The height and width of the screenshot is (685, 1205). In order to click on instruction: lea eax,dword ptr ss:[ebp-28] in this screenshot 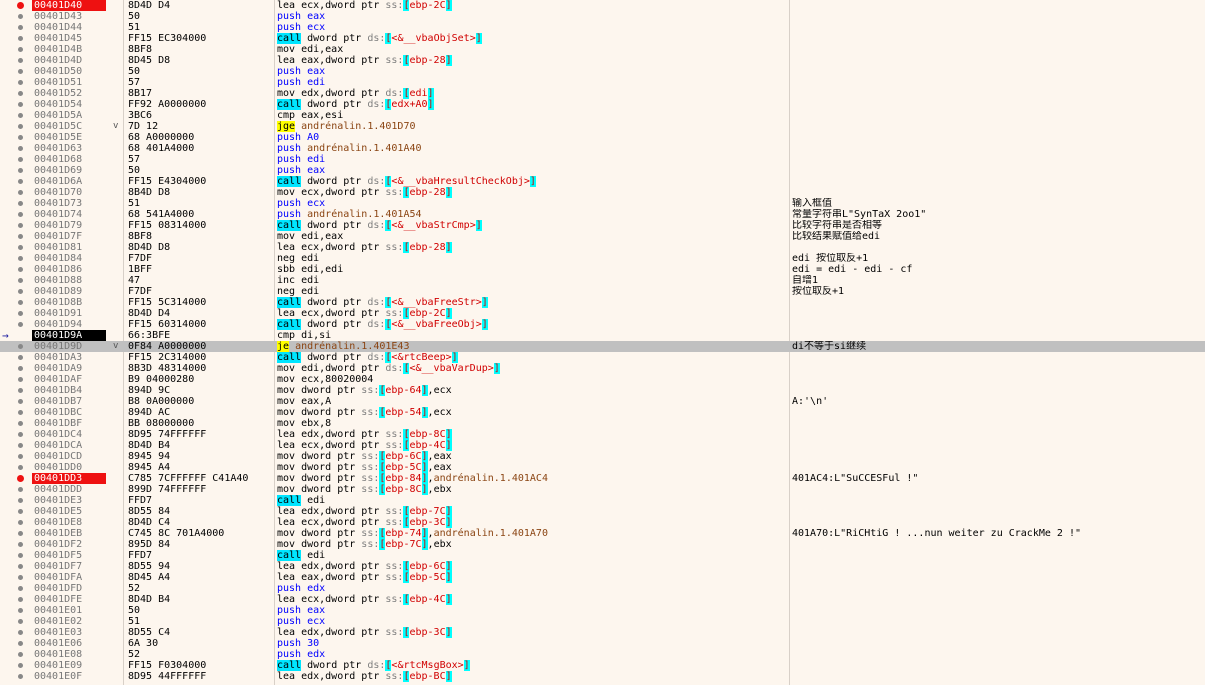, I will do `click(533, 60)`.